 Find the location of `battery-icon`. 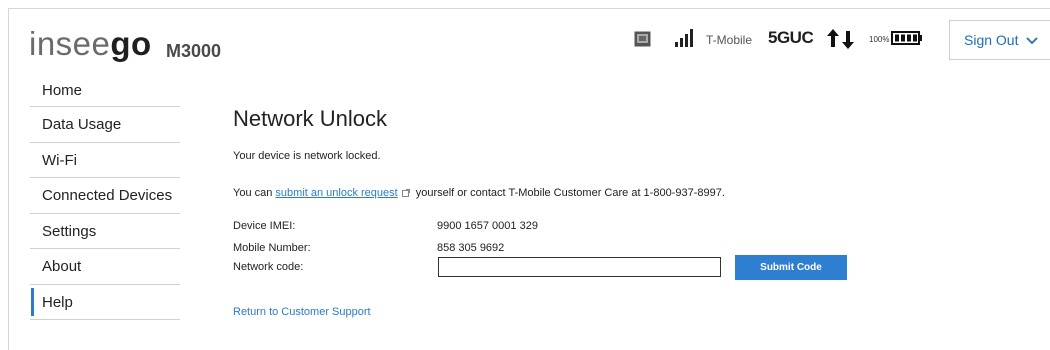

battery-icon is located at coordinates (906, 38).